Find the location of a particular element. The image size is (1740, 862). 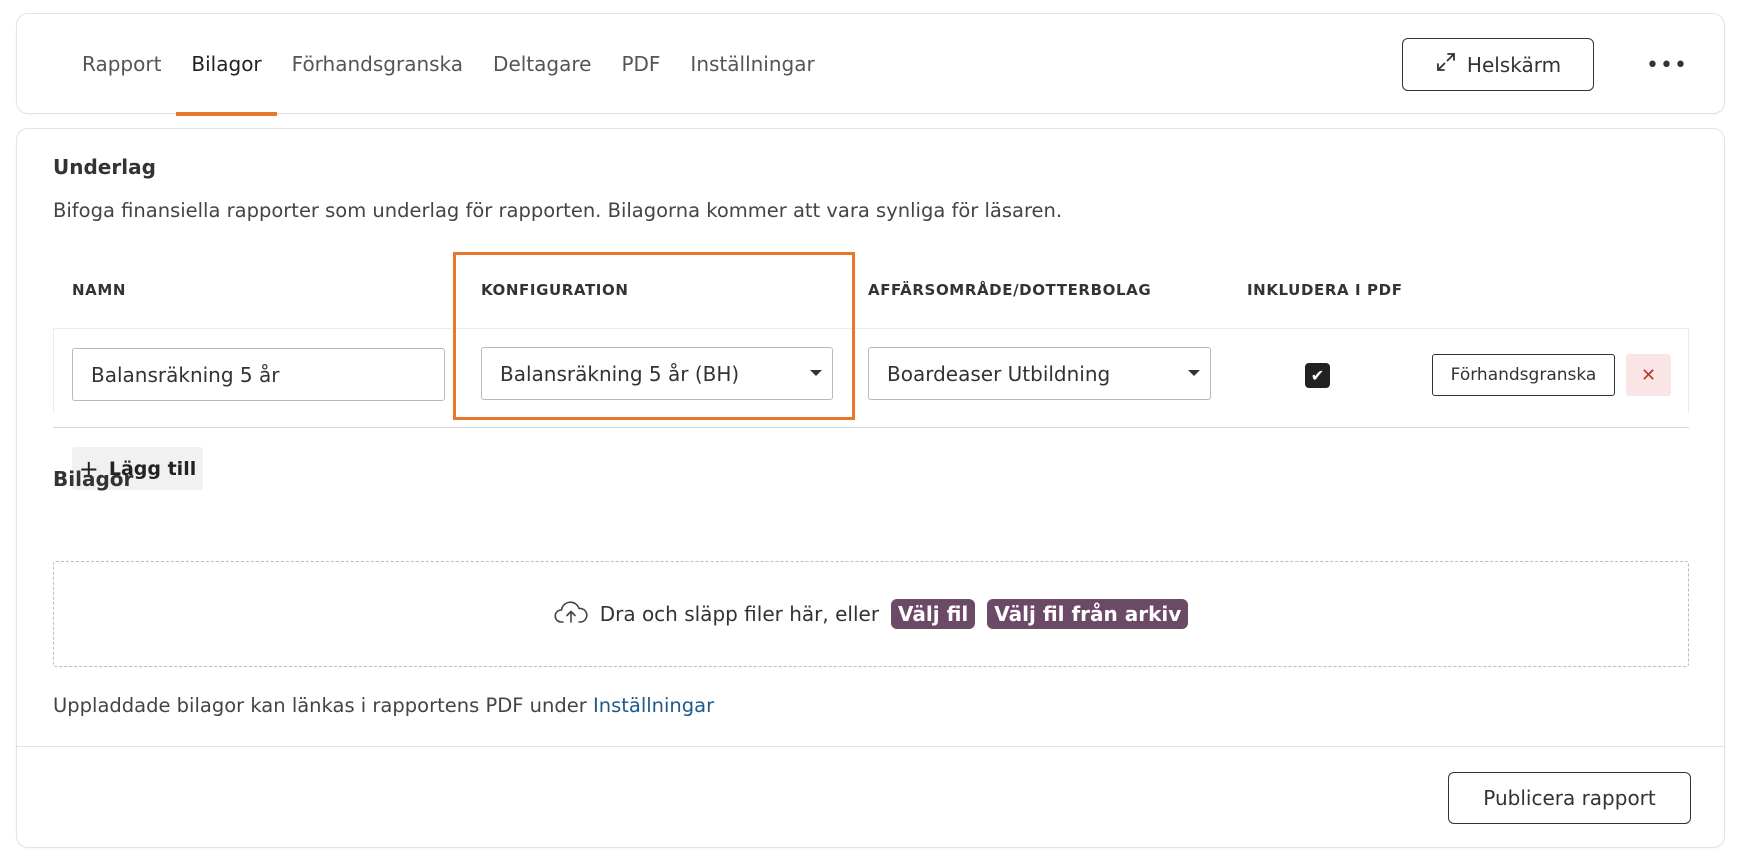

close-icon: ✕ is located at coordinates (1648, 375).